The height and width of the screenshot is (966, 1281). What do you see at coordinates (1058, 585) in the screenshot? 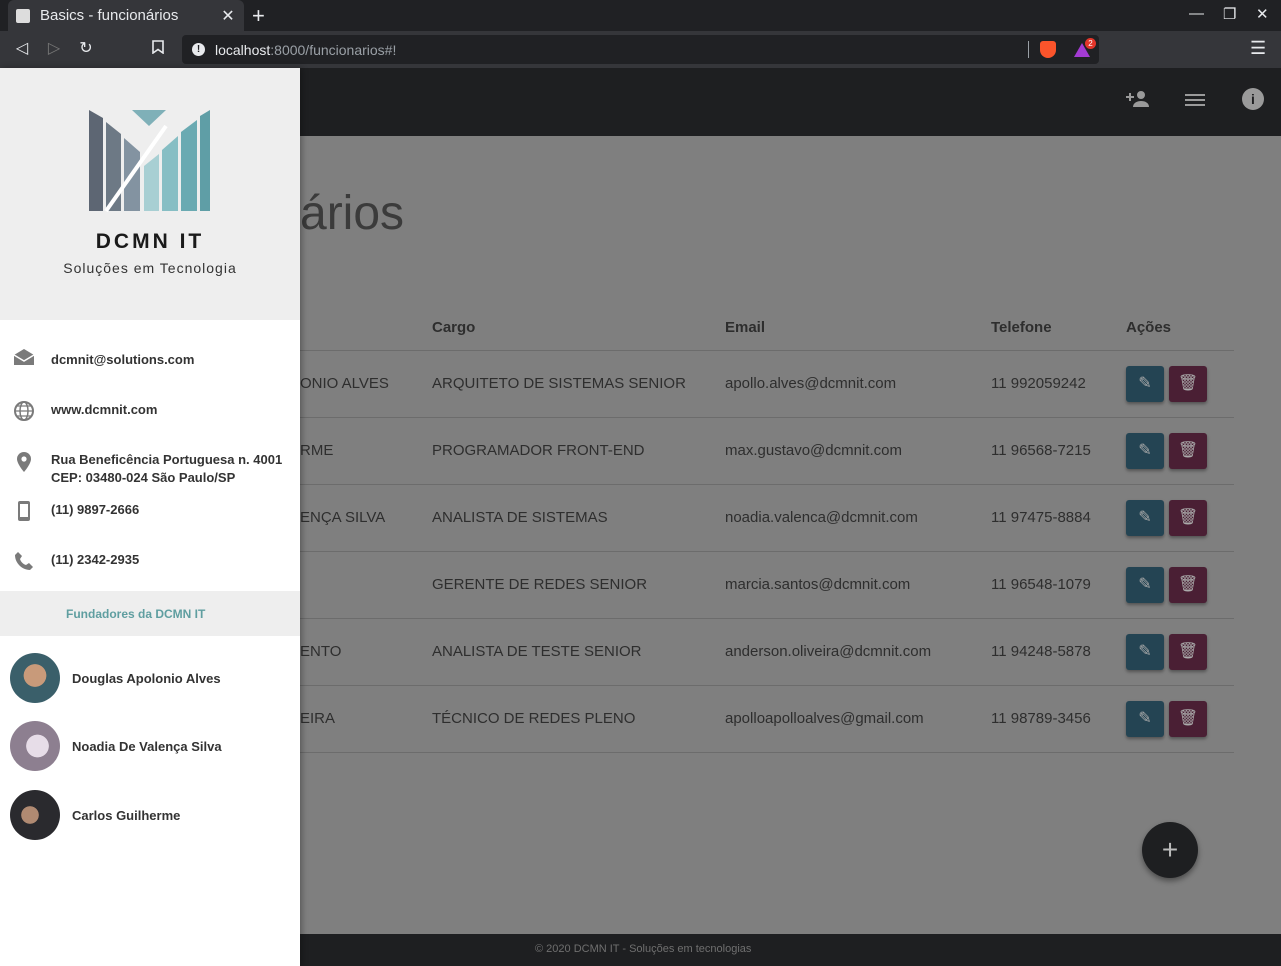
I see `cell-telefone: 11 96548-1079` at bounding box center [1058, 585].